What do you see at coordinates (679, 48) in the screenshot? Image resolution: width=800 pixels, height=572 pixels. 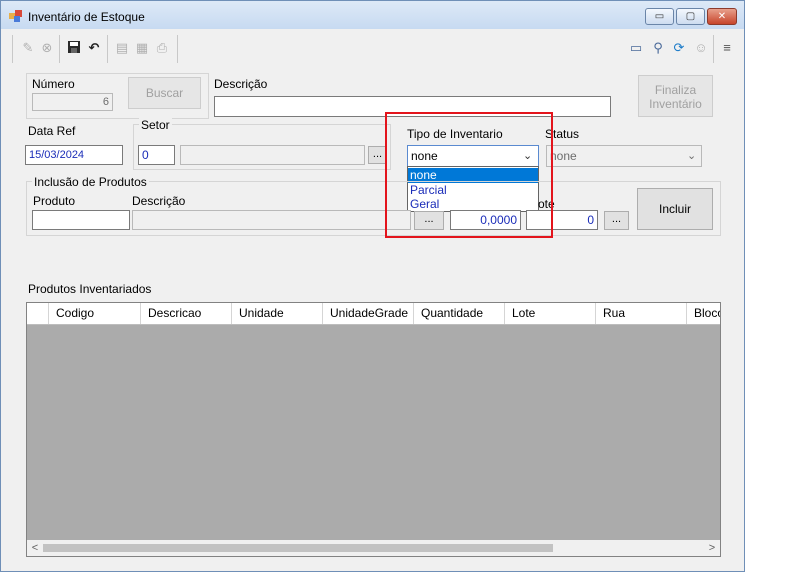 I see `refresh-icon: ⟳` at bounding box center [679, 48].